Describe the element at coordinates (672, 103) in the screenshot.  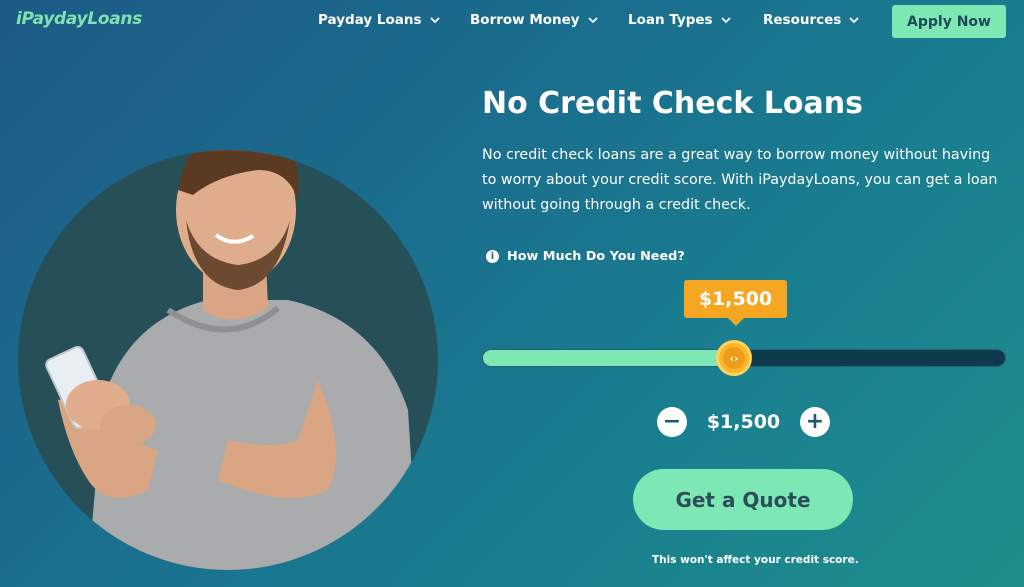
I see `page-title: No Credit Check Loans` at that location.